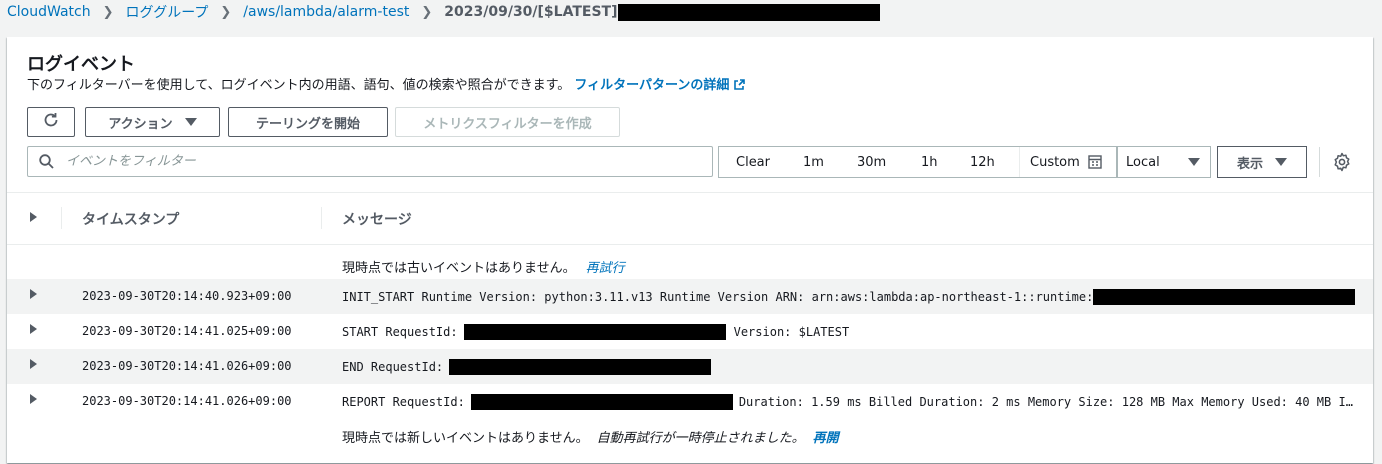 This screenshot has height=464, width=1382. Describe the element at coordinates (166, 12) in the screenshot. I see `breadcrumb-log-groups: ロググループ` at that location.